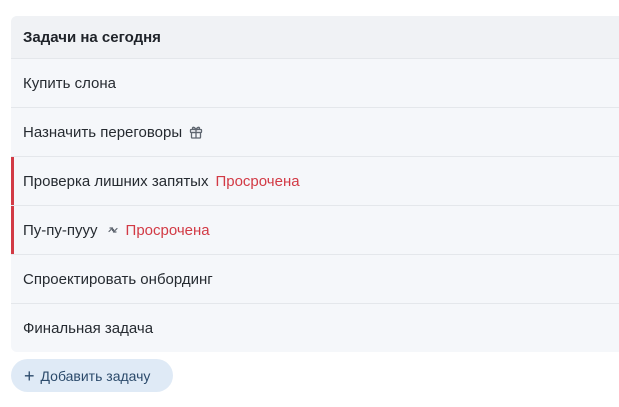  Describe the element at coordinates (95, 375) in the screenshot. I see `add-task-label: Добавить задачу` at that location.